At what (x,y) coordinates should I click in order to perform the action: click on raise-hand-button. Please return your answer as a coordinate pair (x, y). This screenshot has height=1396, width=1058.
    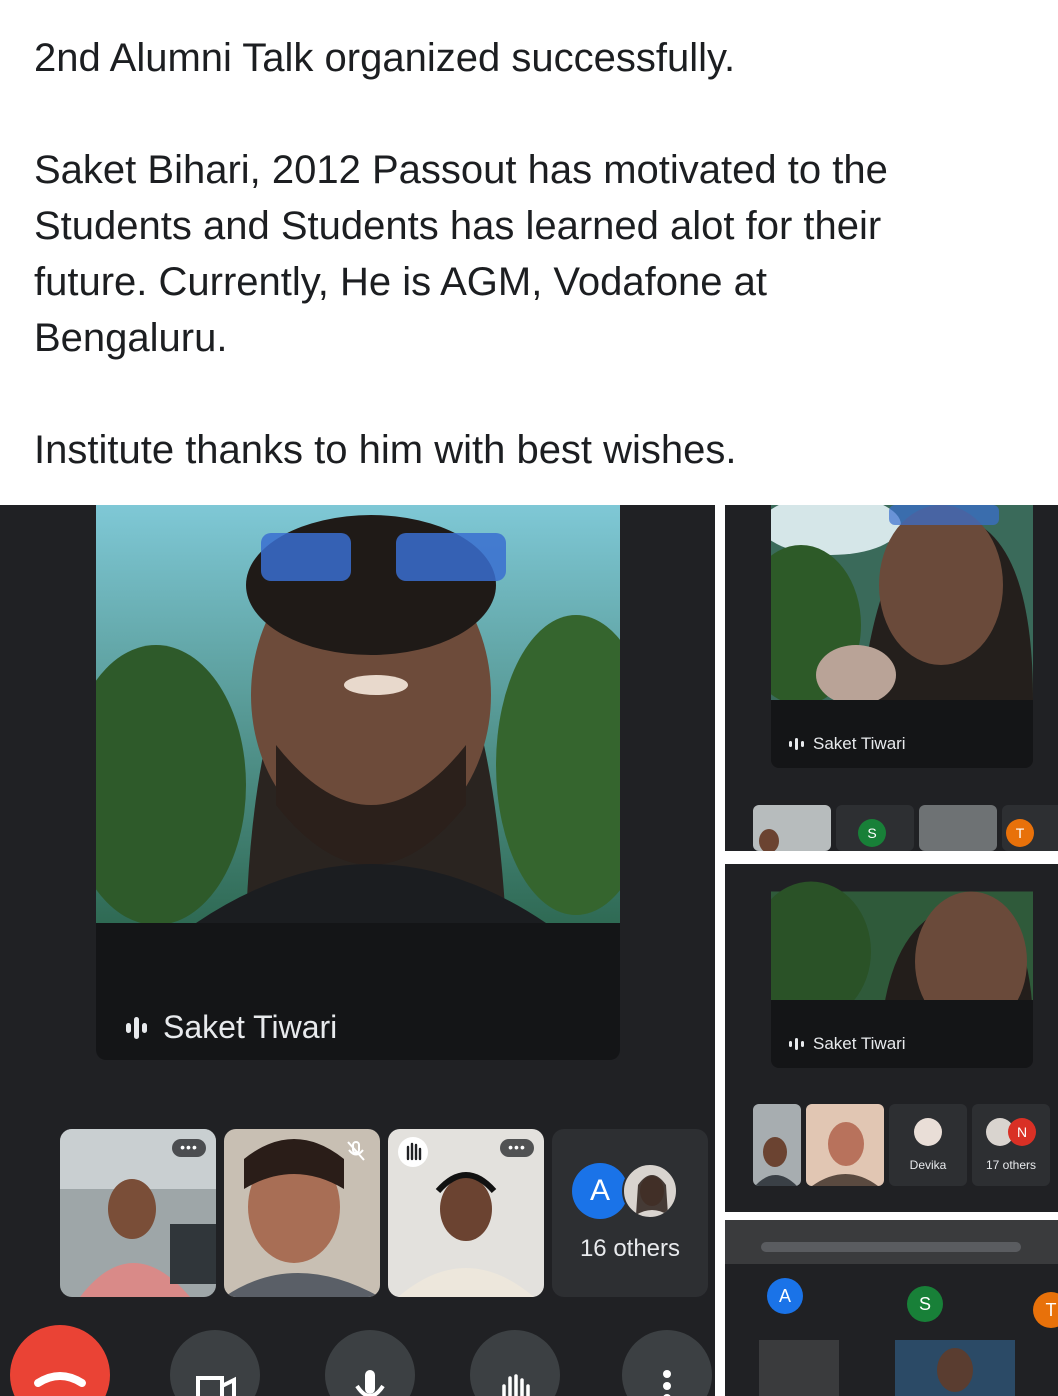
    Looking at the image, I should click on (515, 1363).